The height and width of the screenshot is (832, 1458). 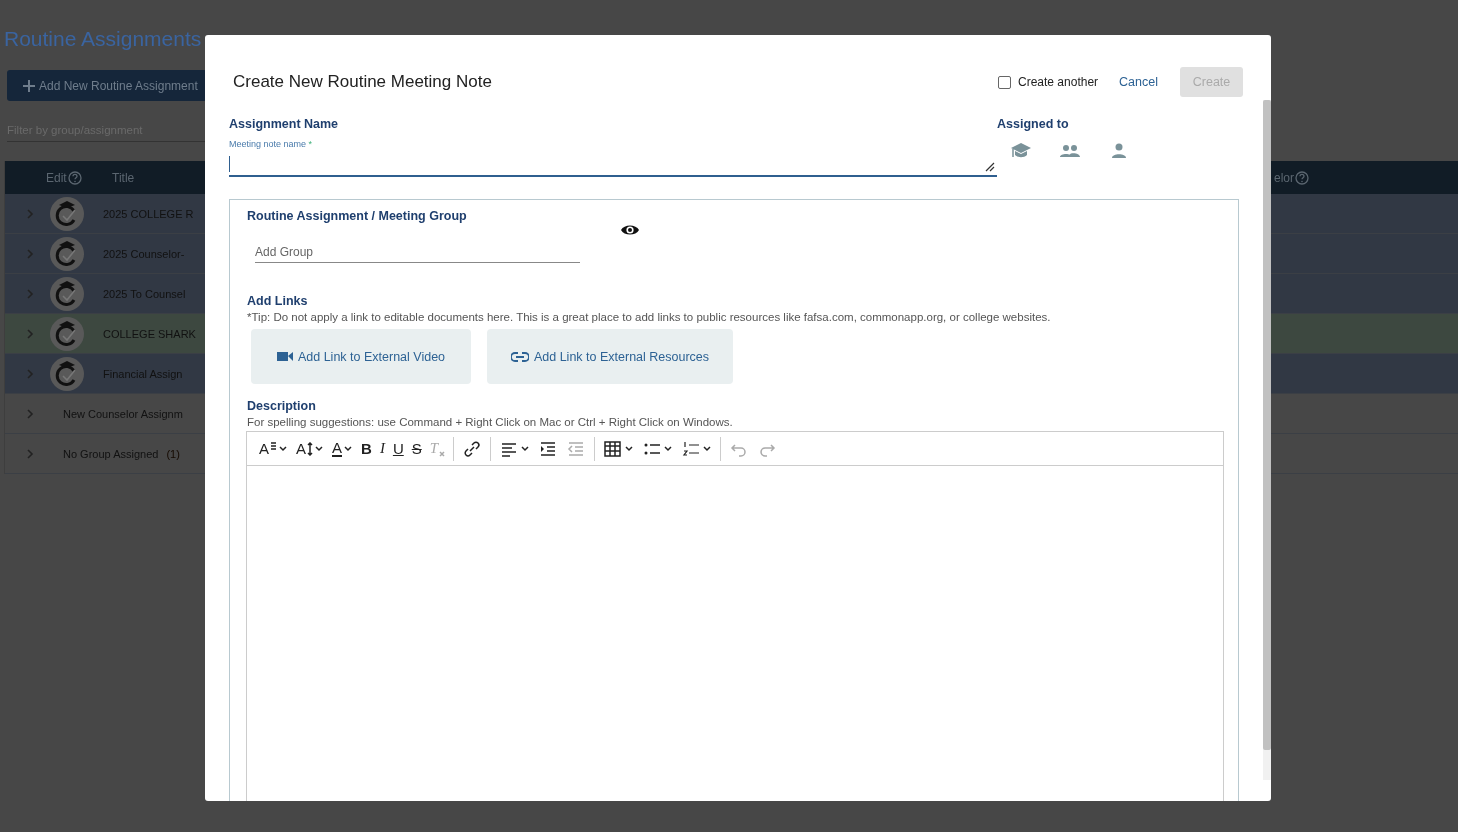 I want to click on link-icon, so click(x=519, y=356).